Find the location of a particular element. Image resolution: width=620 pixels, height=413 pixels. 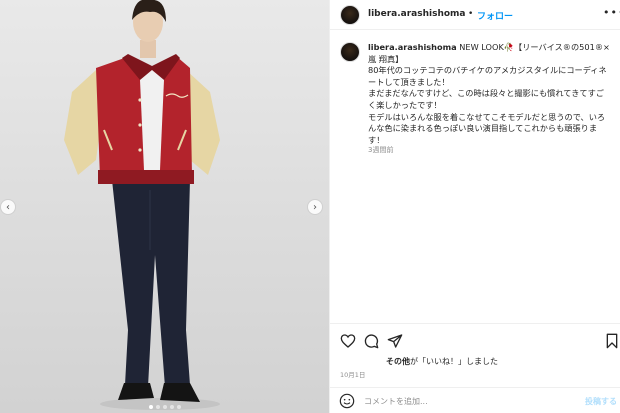

next-image-button: › is located at coordinates (315, 207).